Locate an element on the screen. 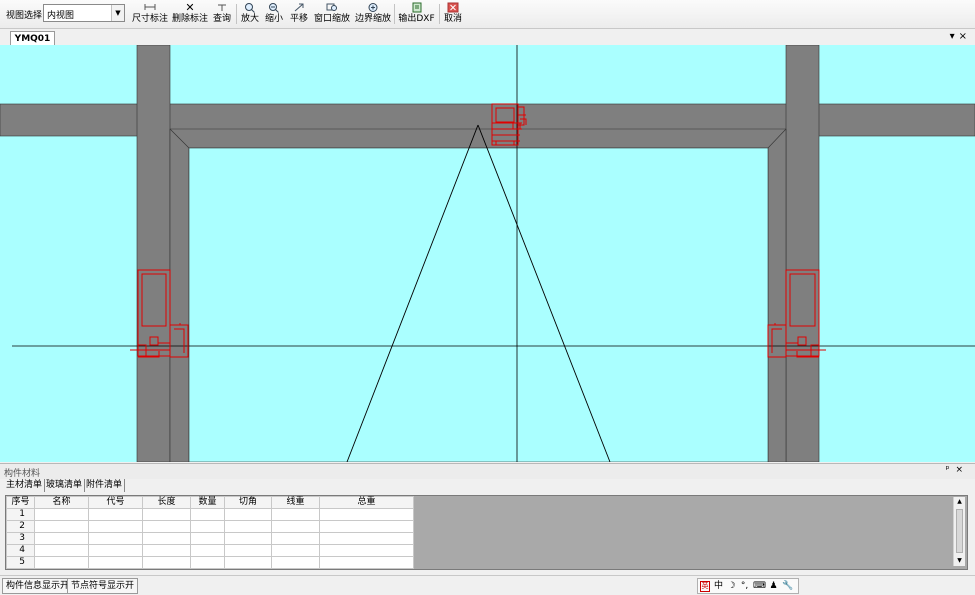 Image resolution: width=975 pixels, height=595 pixels. table-row: 5 is located at coordinates (210, 562).